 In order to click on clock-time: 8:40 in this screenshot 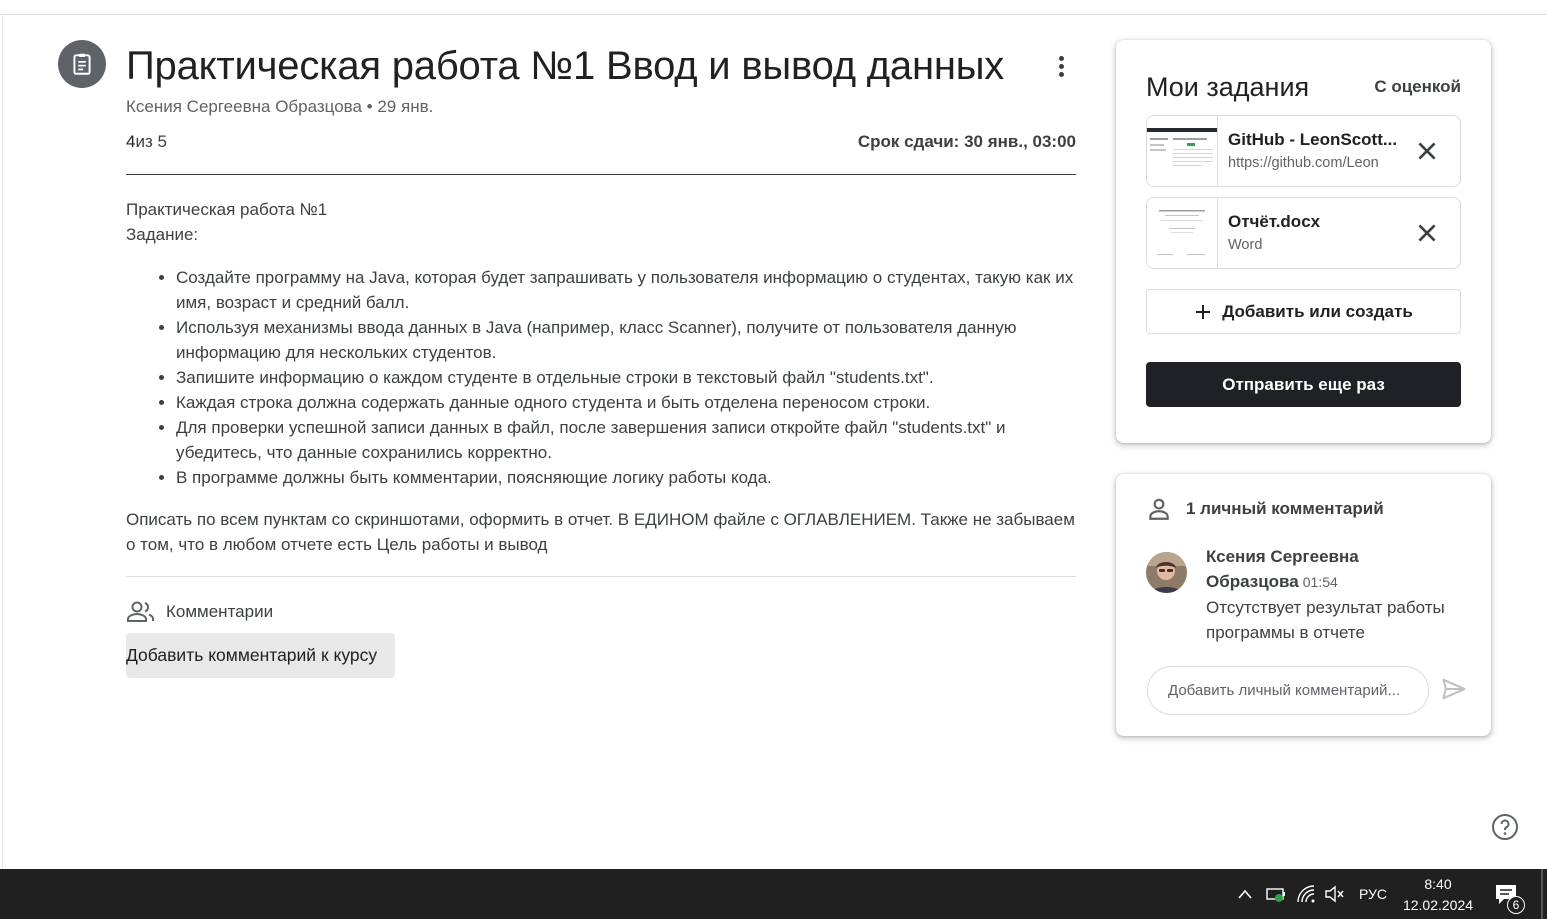, I will do `click(1438, 884)`.